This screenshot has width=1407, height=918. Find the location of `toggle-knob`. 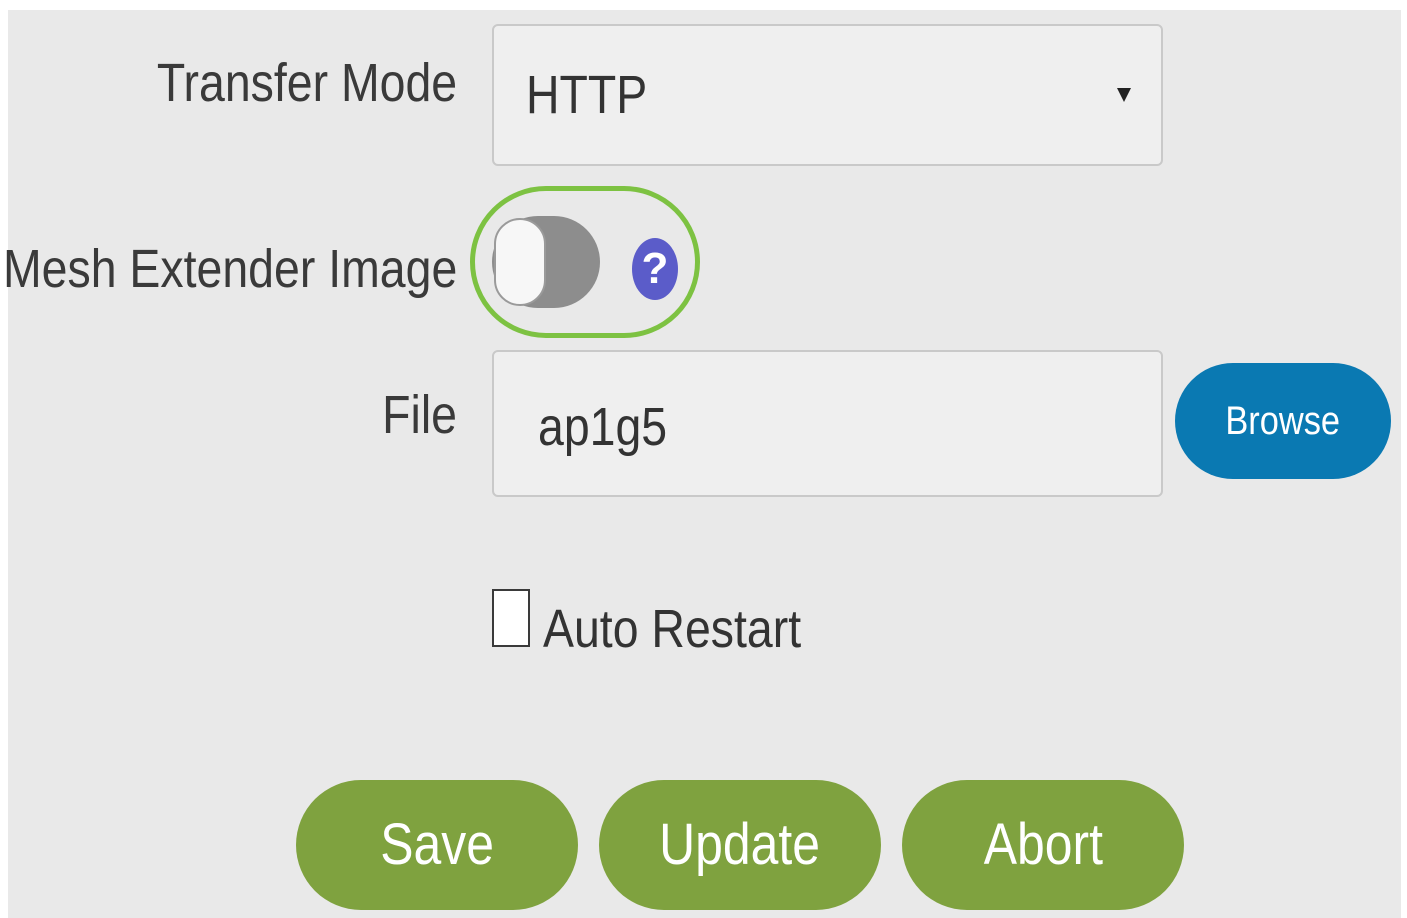

toggle-knob is located at coordinates (520, 262).